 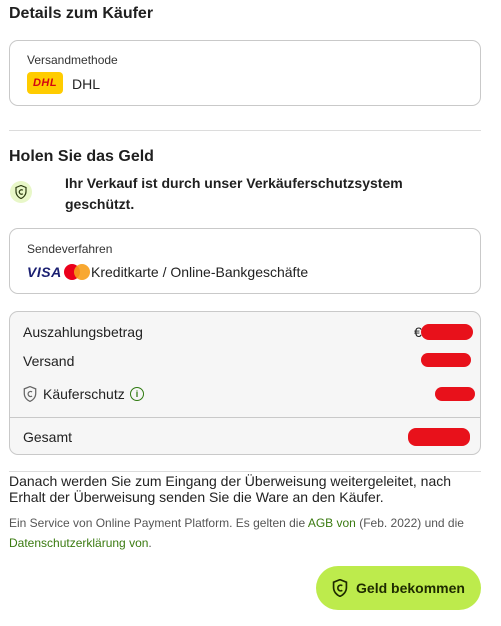 I want to click on dhl-logo-text: DHL, so click(x=45, y=83).